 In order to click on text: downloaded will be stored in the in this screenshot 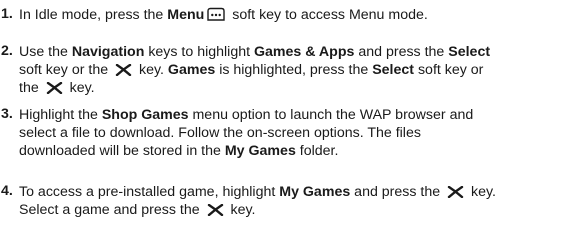, I will do `click(122, 151)`.